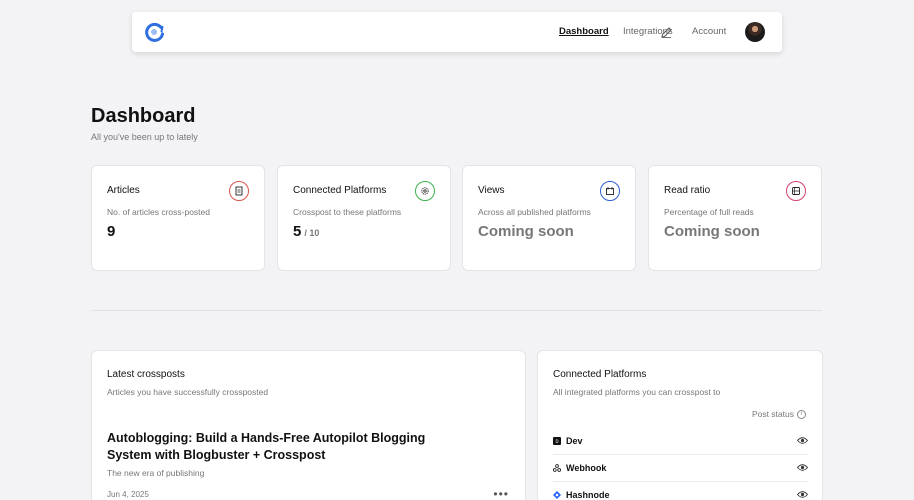 The height and width of the screenshot is (500, 914). Describe the element at coordinates (144, 137) in the screenshot. I see `page-subtitle: All you've been up to lately` at that location.